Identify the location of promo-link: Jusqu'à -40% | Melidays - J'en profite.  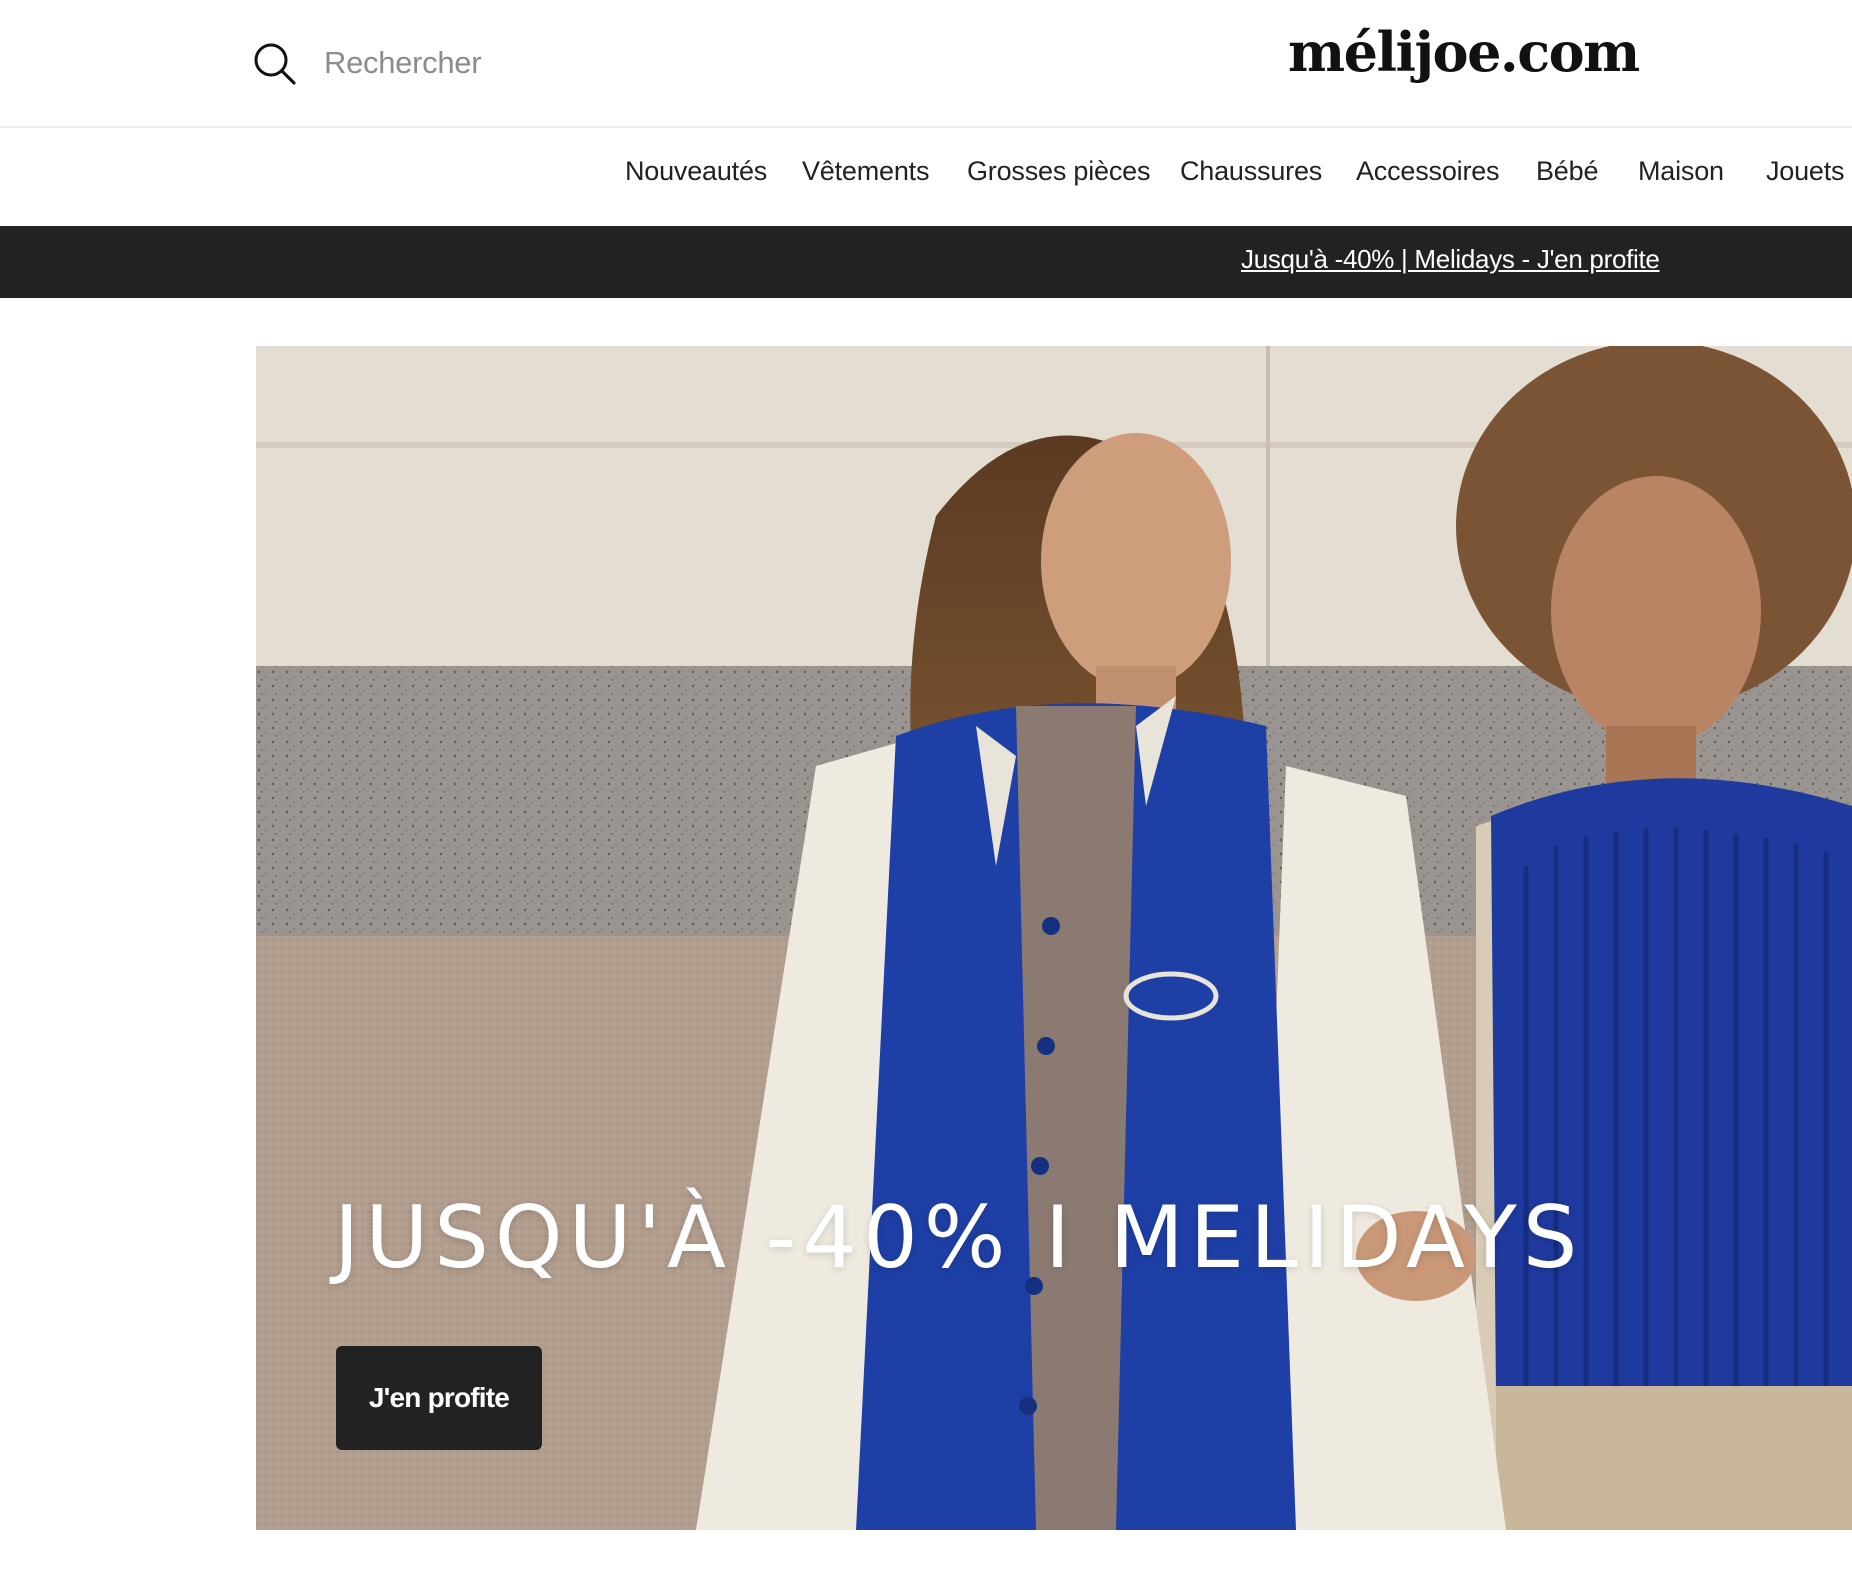
(1450, 259).